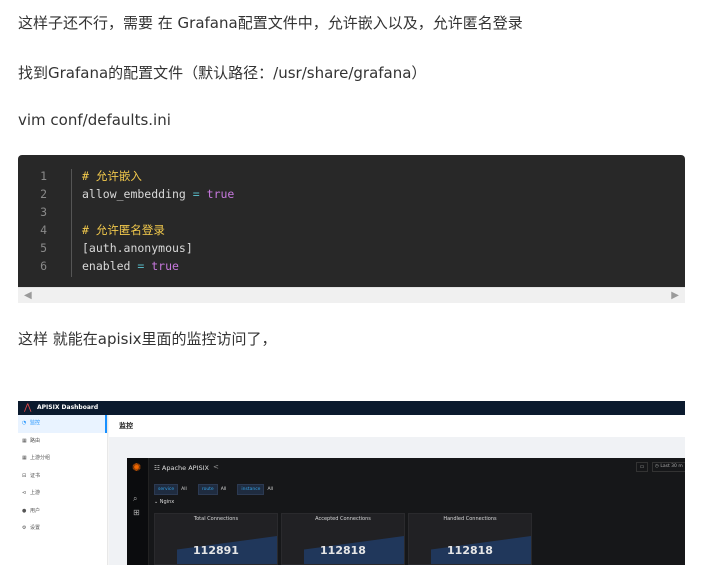 The height and width of the screenshot is (565, 707). I want to click on code-key: allow_embedding, so click(134, 194).